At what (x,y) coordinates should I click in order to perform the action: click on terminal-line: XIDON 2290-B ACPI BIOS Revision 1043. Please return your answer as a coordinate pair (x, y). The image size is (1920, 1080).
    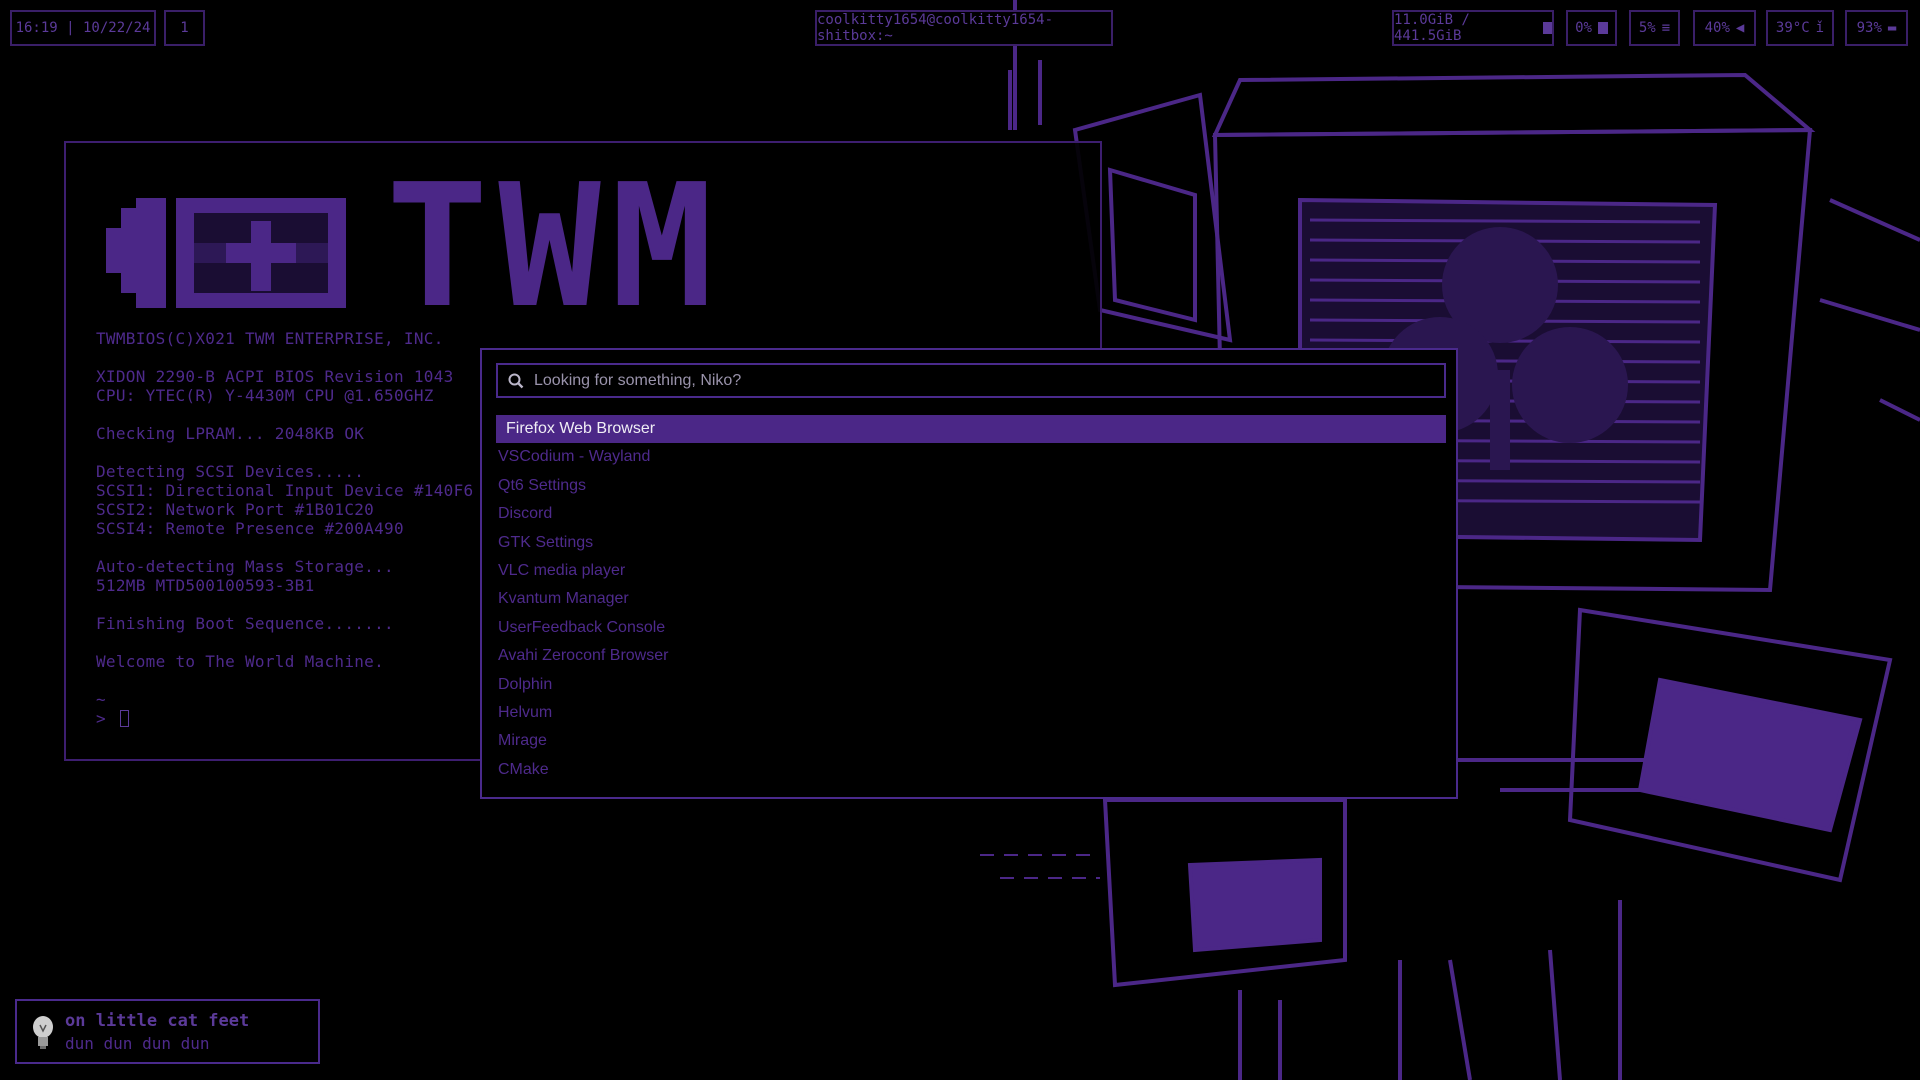
    Looking at the image, I should click on (275, 376).